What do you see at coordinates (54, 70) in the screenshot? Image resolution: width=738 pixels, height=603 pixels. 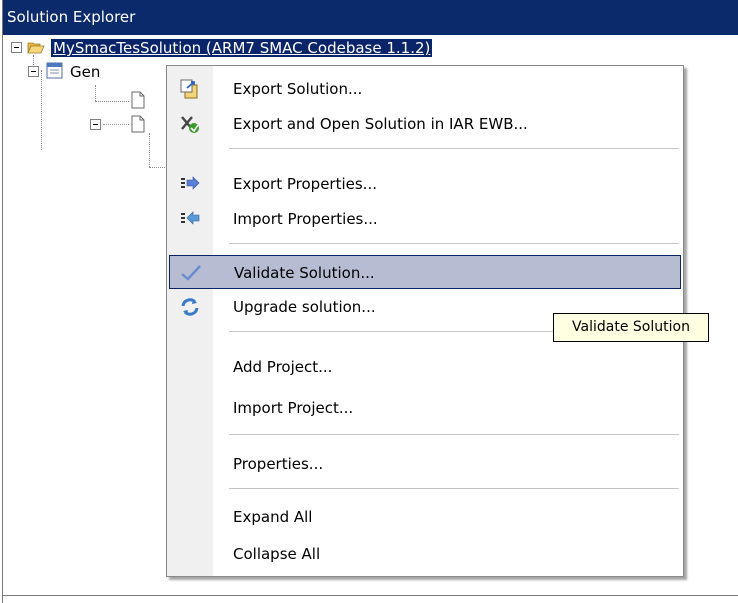 I see `project-icon` at bounding box center [54, 70].